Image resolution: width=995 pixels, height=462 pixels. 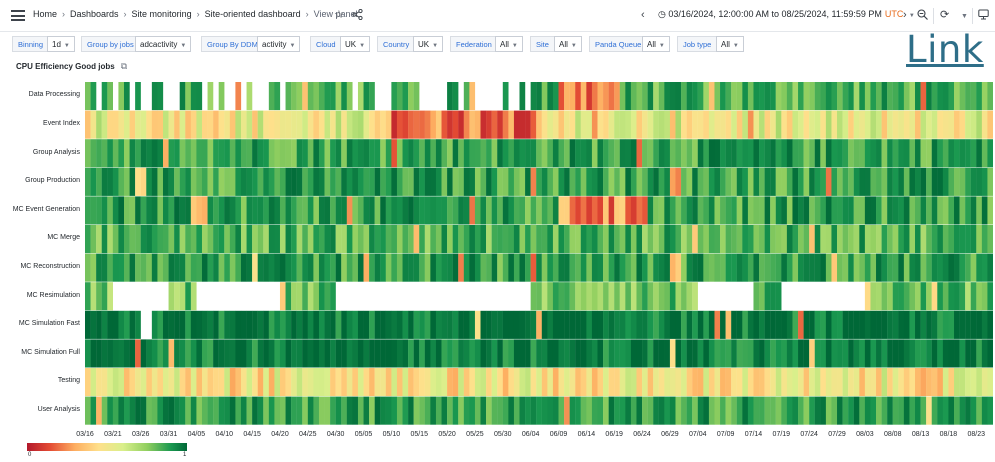 I want to click on time-back-button: ‹, so click(x=643, y=15).